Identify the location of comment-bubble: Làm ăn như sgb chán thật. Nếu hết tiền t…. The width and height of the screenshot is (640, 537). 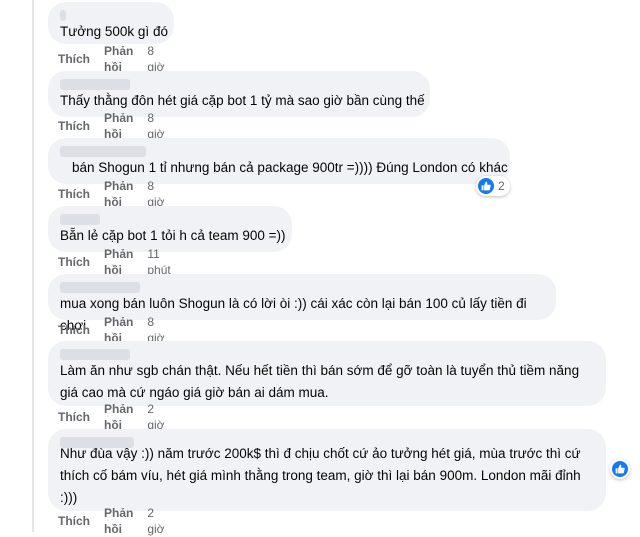
(327, 373).